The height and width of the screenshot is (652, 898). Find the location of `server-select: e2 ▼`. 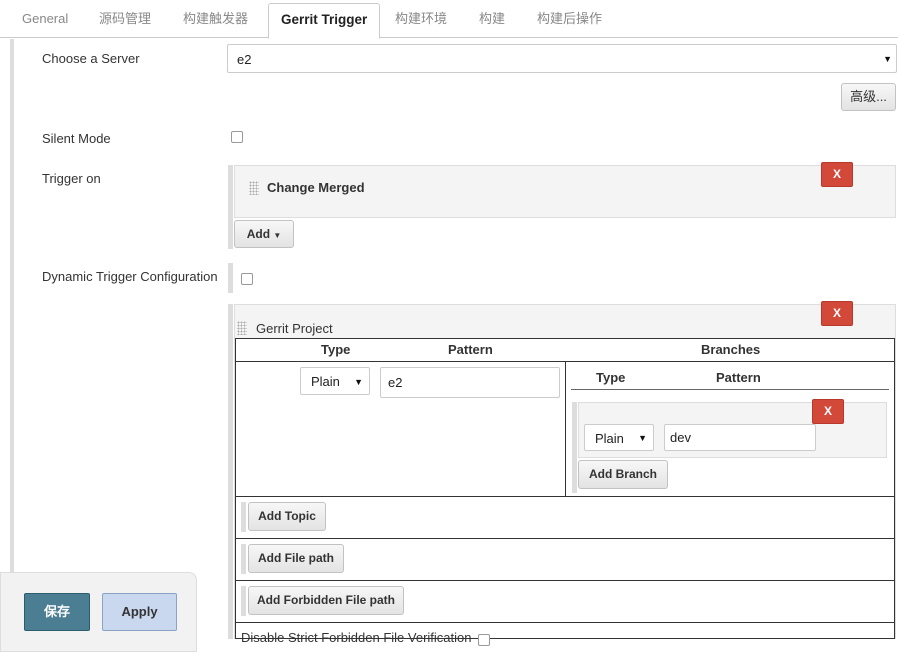

server-select: e2 ▼ is located at coordinates (562, 58).